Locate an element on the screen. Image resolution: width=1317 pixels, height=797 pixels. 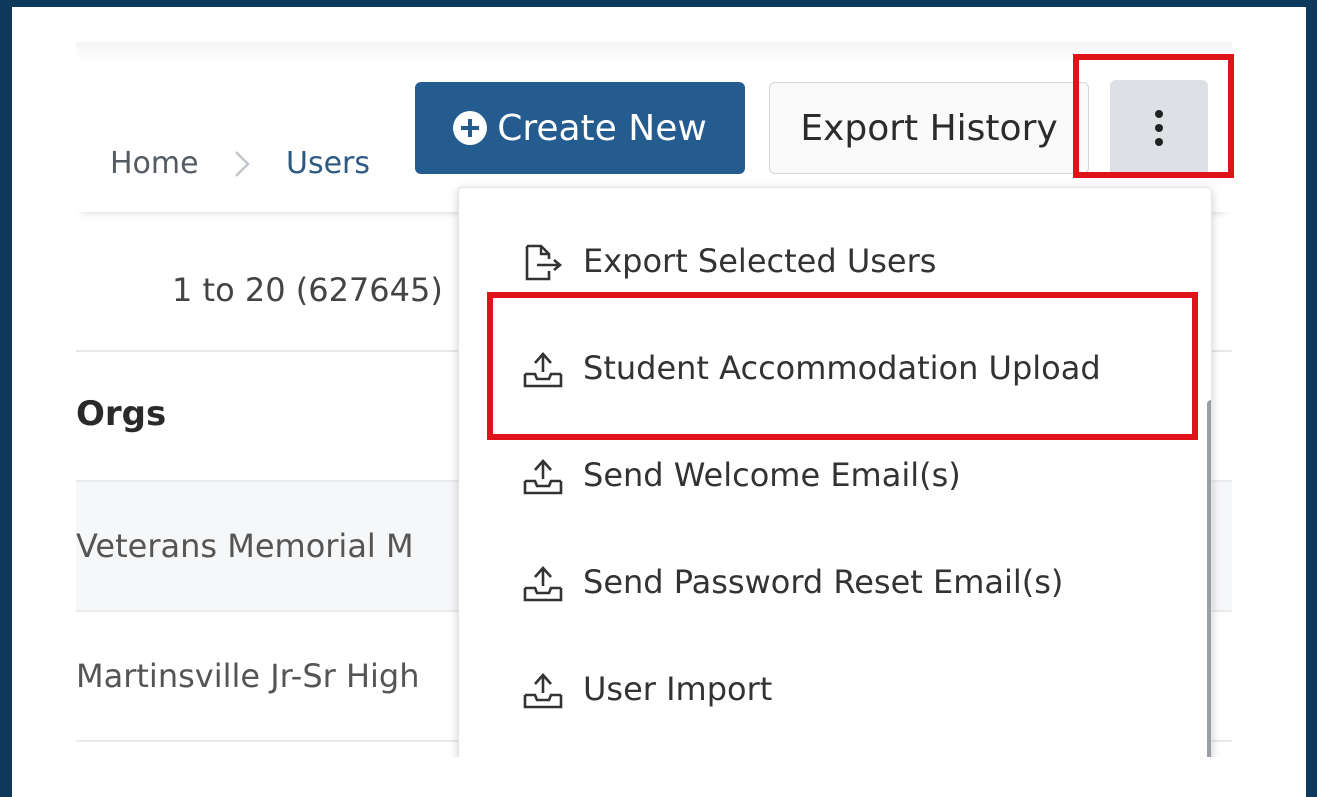
export-history-button: Export History is located at coordinates (929, 128).